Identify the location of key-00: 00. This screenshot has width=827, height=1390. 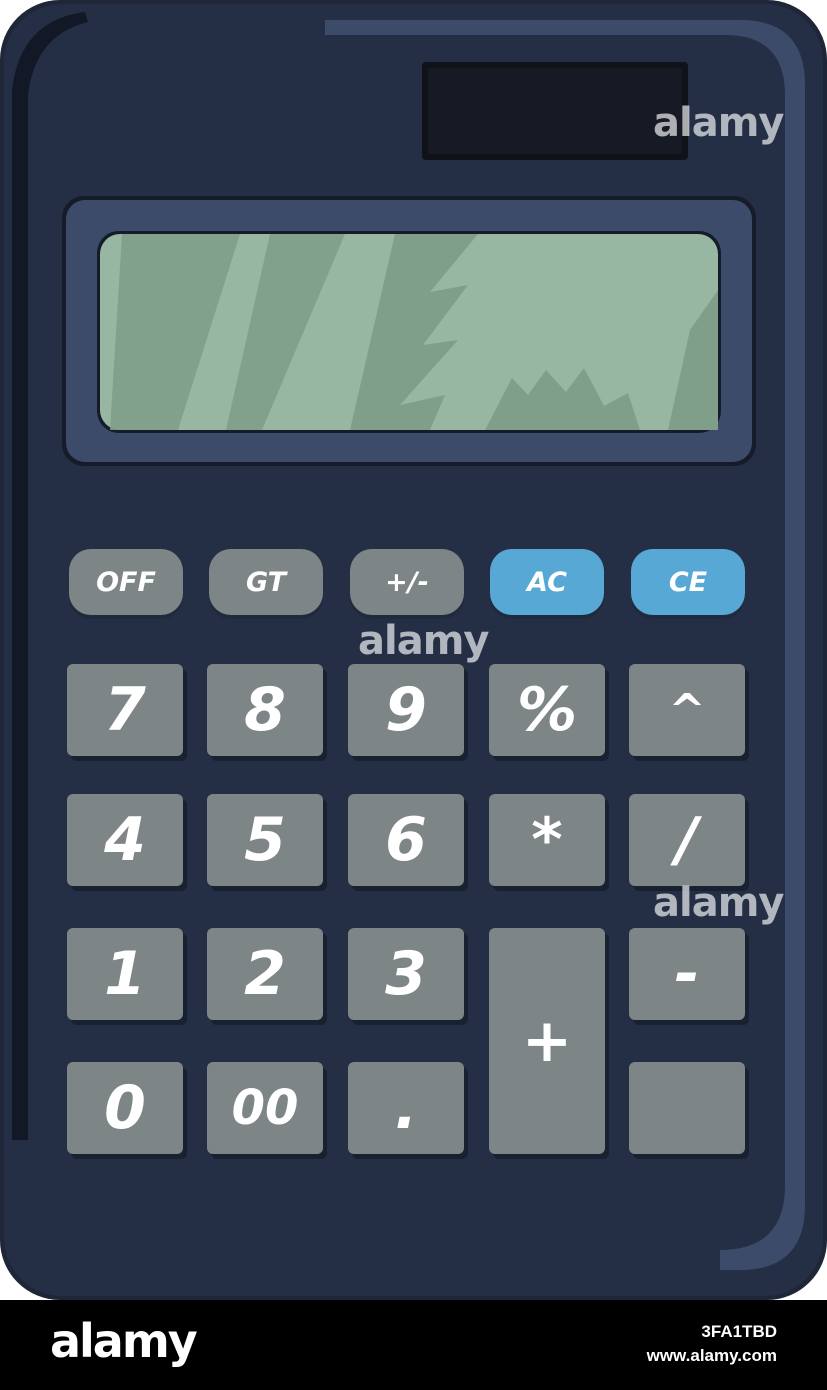
(265, 1108).